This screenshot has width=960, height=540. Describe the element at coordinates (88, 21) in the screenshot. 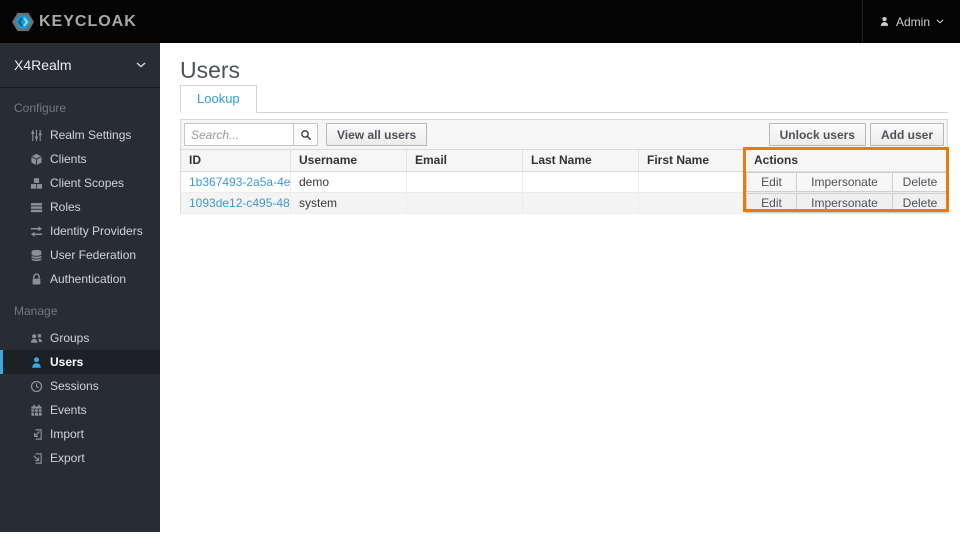

I see `brand-text: KEYCLOAK` at that location.